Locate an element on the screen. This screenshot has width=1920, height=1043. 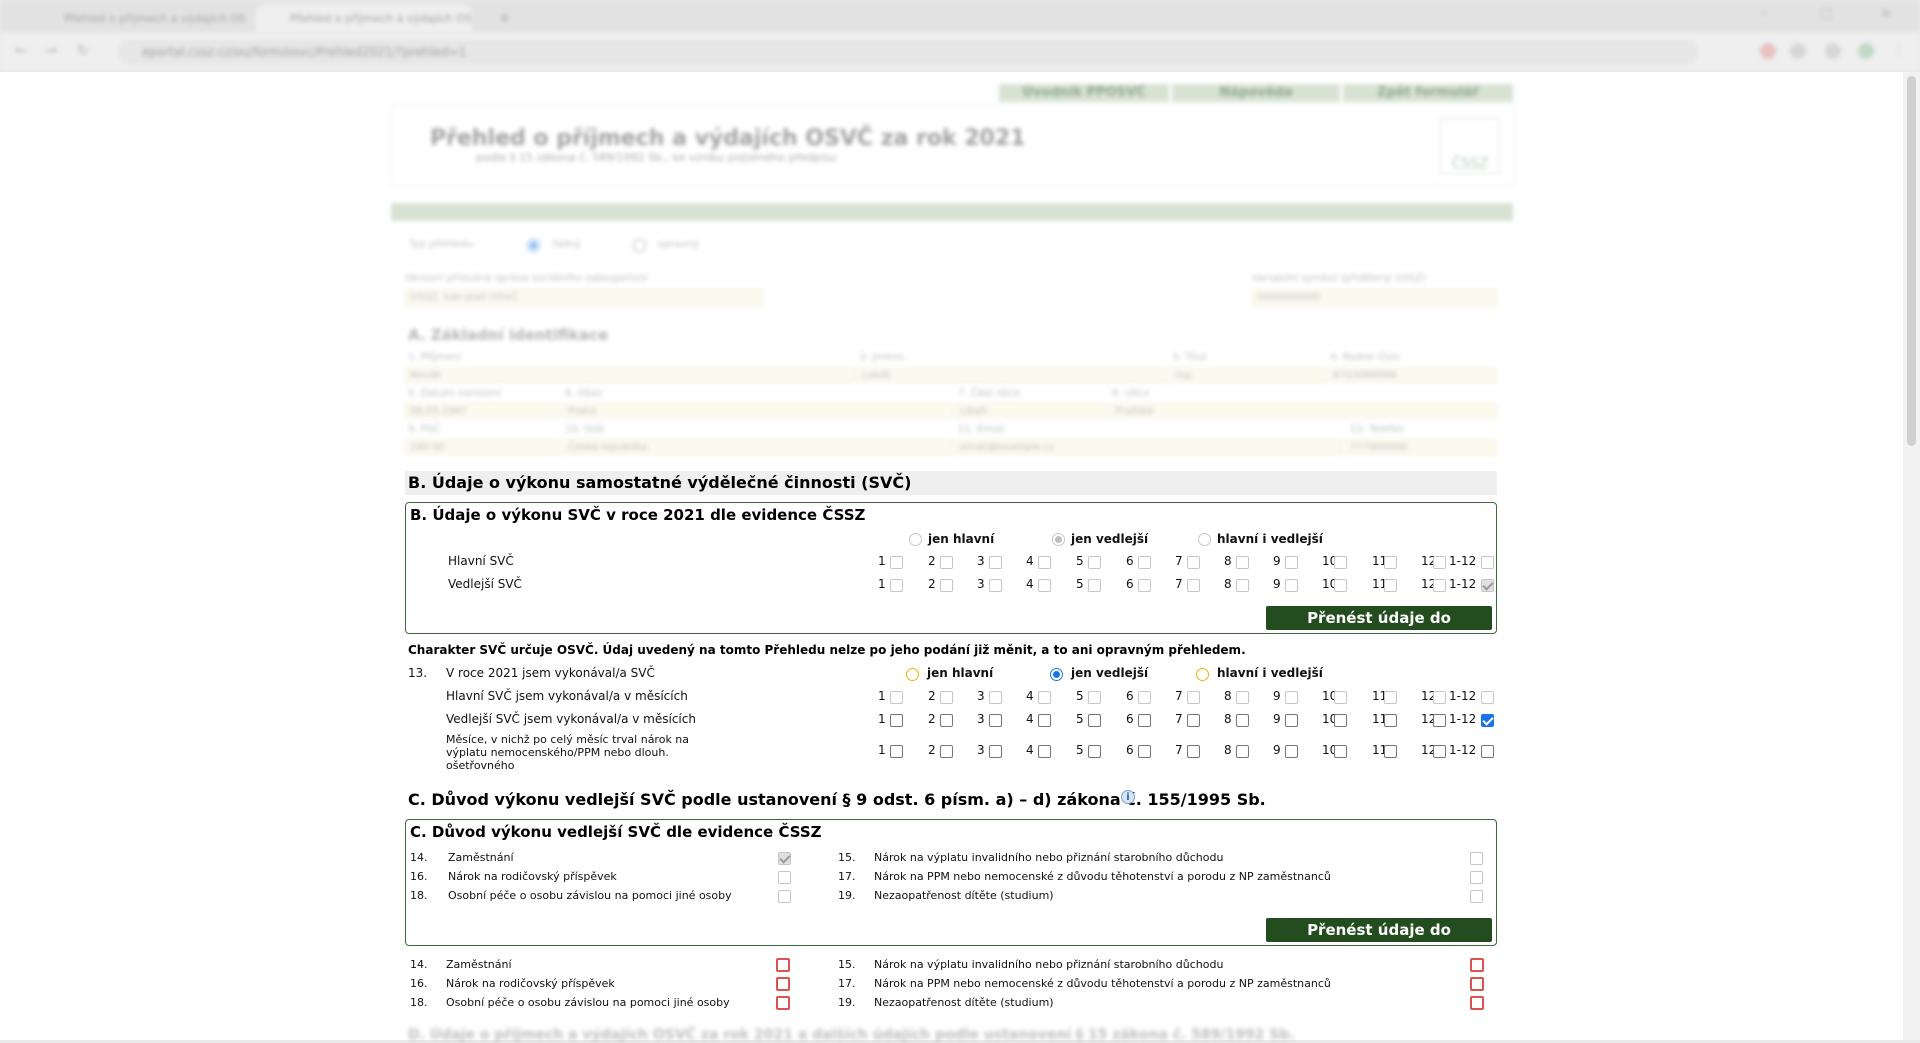
svc-radio-hlavni-i-vedlejsi is located at coordinates (1202, 674).